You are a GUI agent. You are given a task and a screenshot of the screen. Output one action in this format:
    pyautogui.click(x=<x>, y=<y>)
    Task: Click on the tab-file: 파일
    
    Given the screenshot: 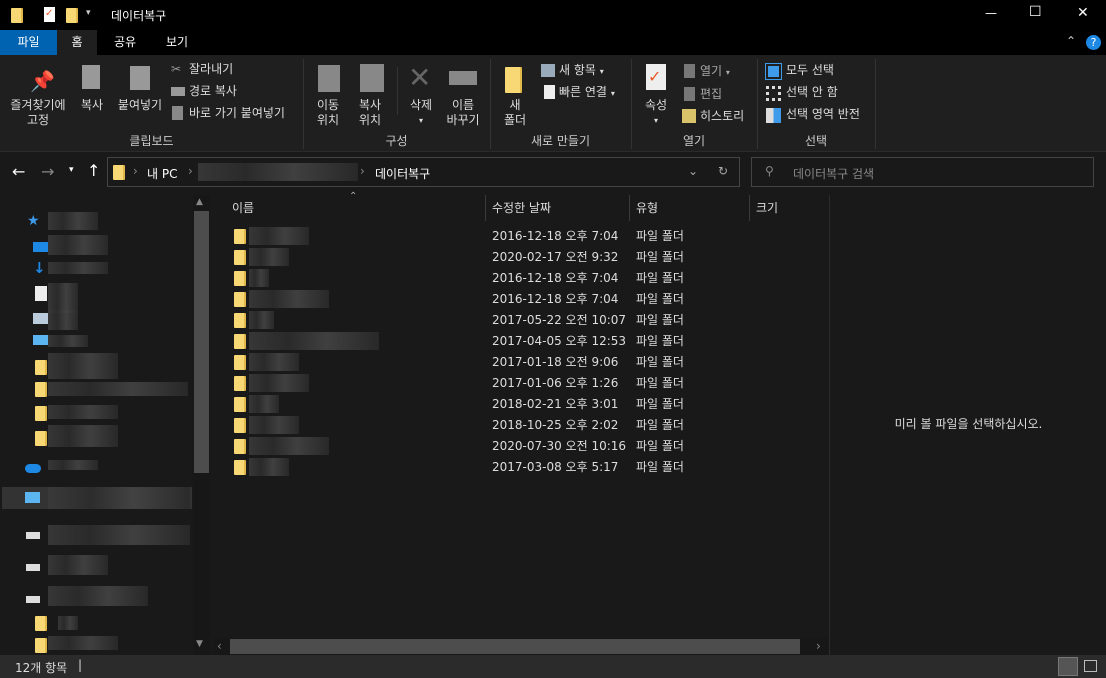 What is the action you would take?
    pyautogui.click(x=28, y=42)
    